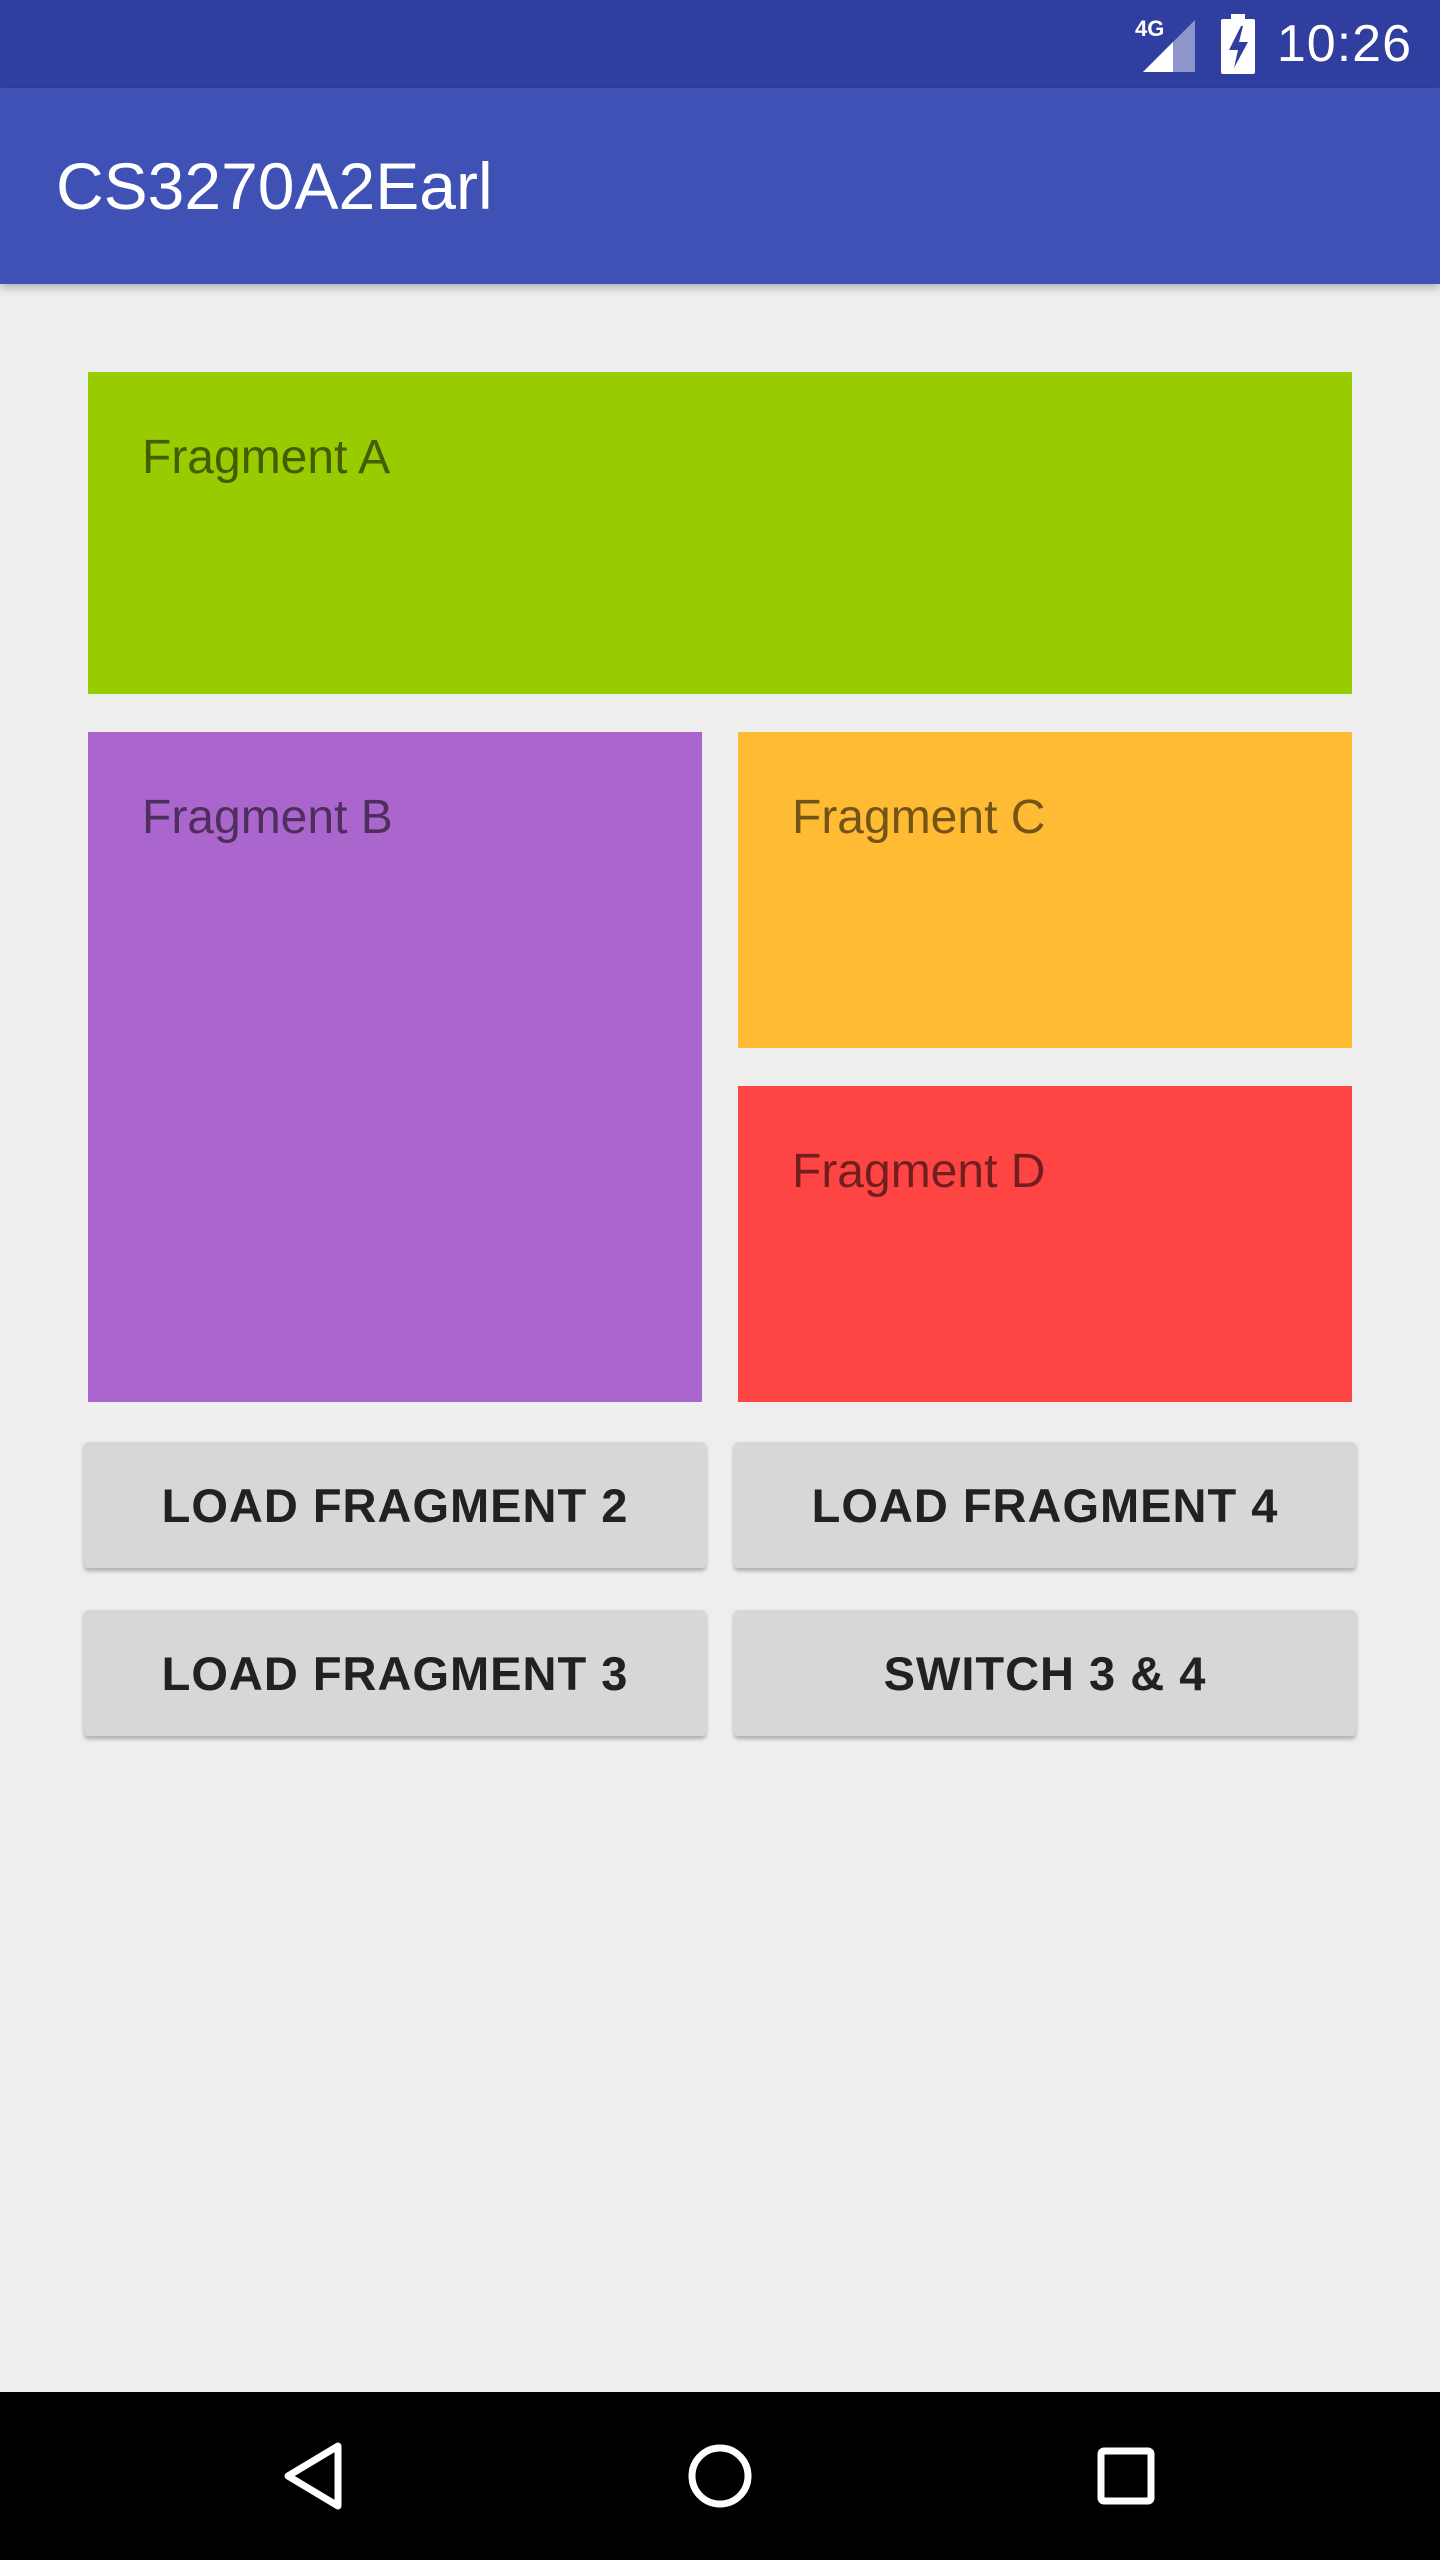 This screenshot has width=1440, height=2560. I want to click on back-button, so click(314, 2476).